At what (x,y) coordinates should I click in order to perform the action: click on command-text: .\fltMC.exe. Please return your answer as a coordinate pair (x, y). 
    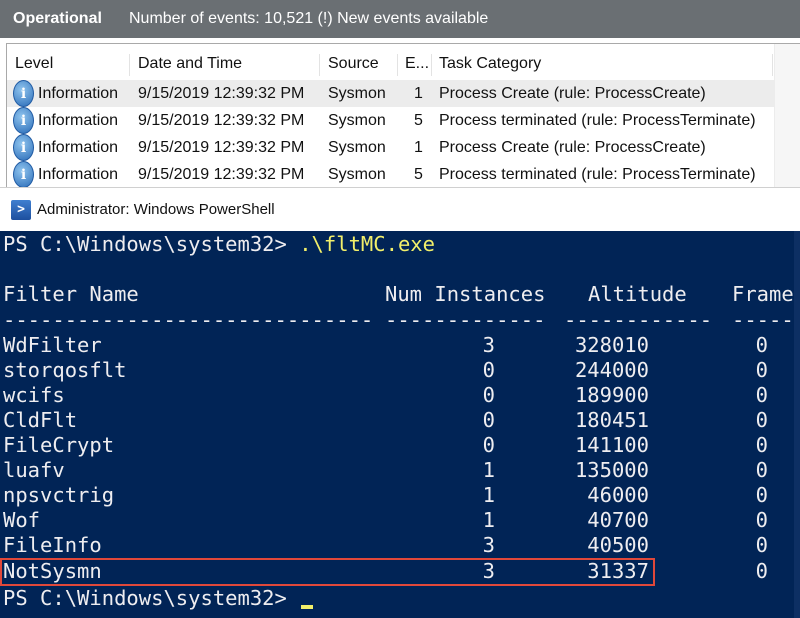
    Looking at the image, I should click on (367, 244).